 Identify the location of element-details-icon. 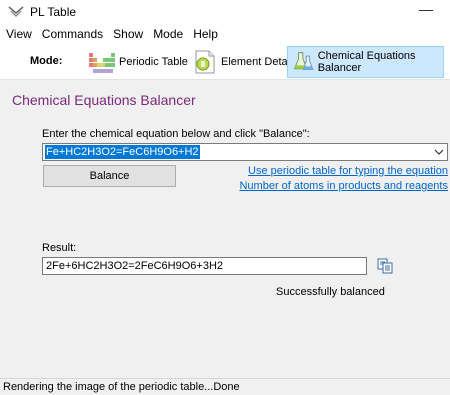
(205, 62).